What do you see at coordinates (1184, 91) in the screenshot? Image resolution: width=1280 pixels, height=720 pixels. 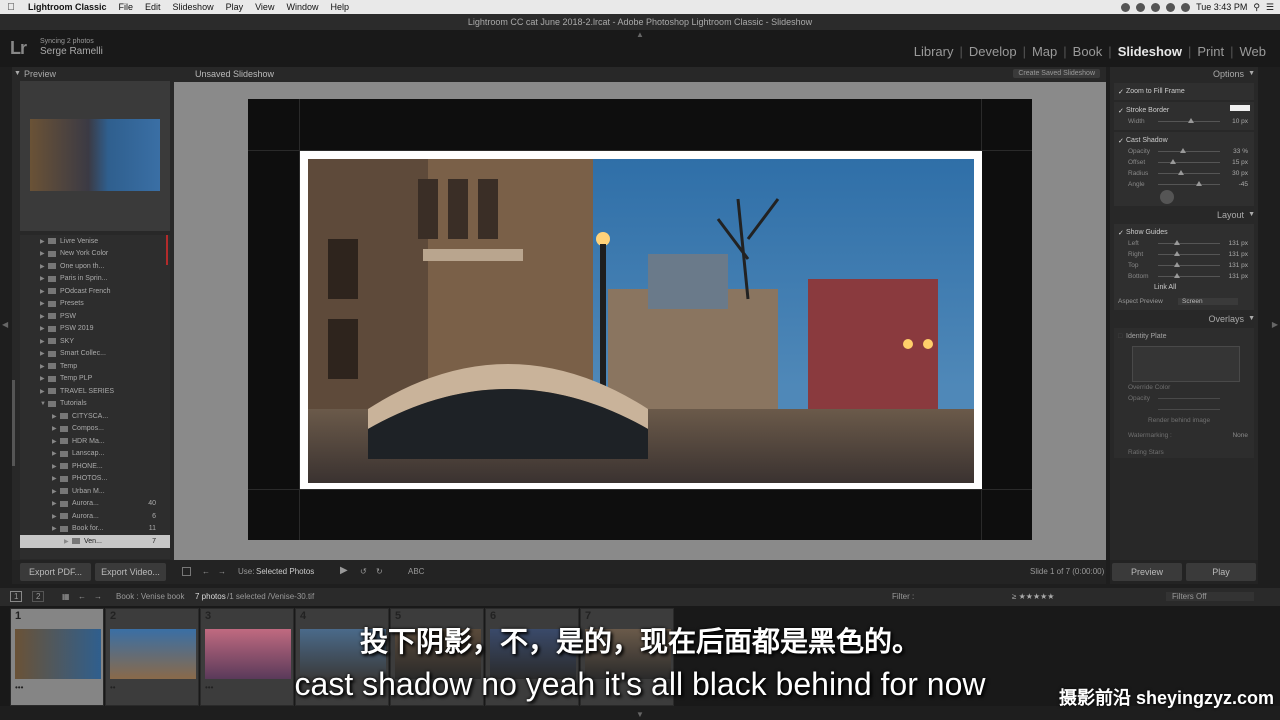 I see `zoom-to-fill-checkbox: ✓ Zoom to Fill Frame` at bounding box center [1184, 91].